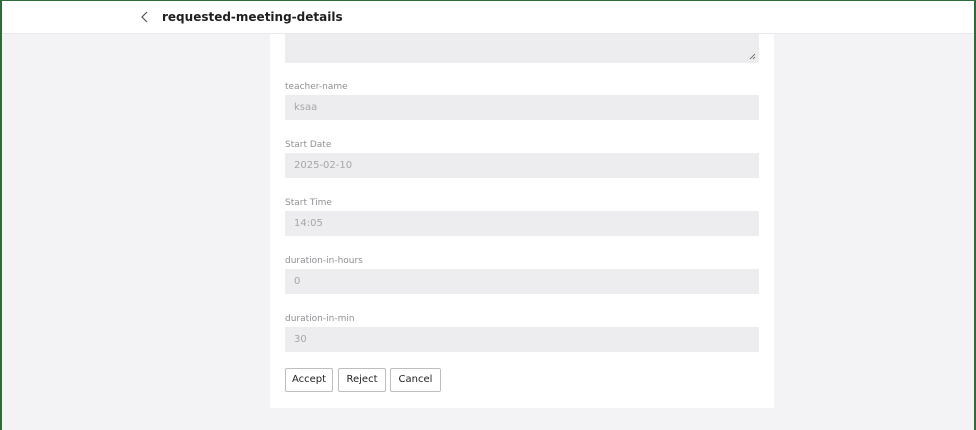  I want to click on start-date-field: 2025-02-10, so click(522, 165).